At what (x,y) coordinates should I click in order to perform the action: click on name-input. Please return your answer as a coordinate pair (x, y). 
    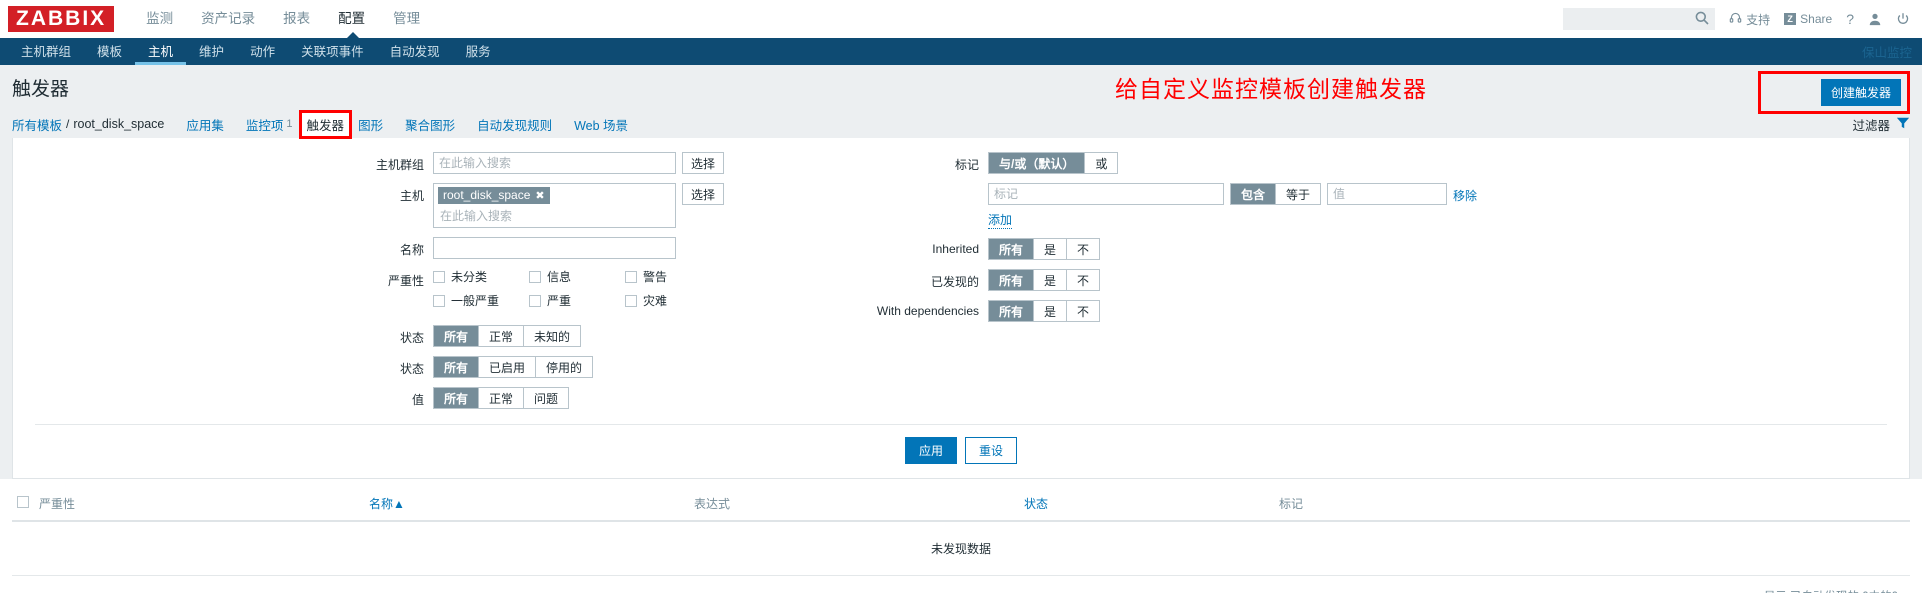
    Looking at the image, I should click on (554, 248).